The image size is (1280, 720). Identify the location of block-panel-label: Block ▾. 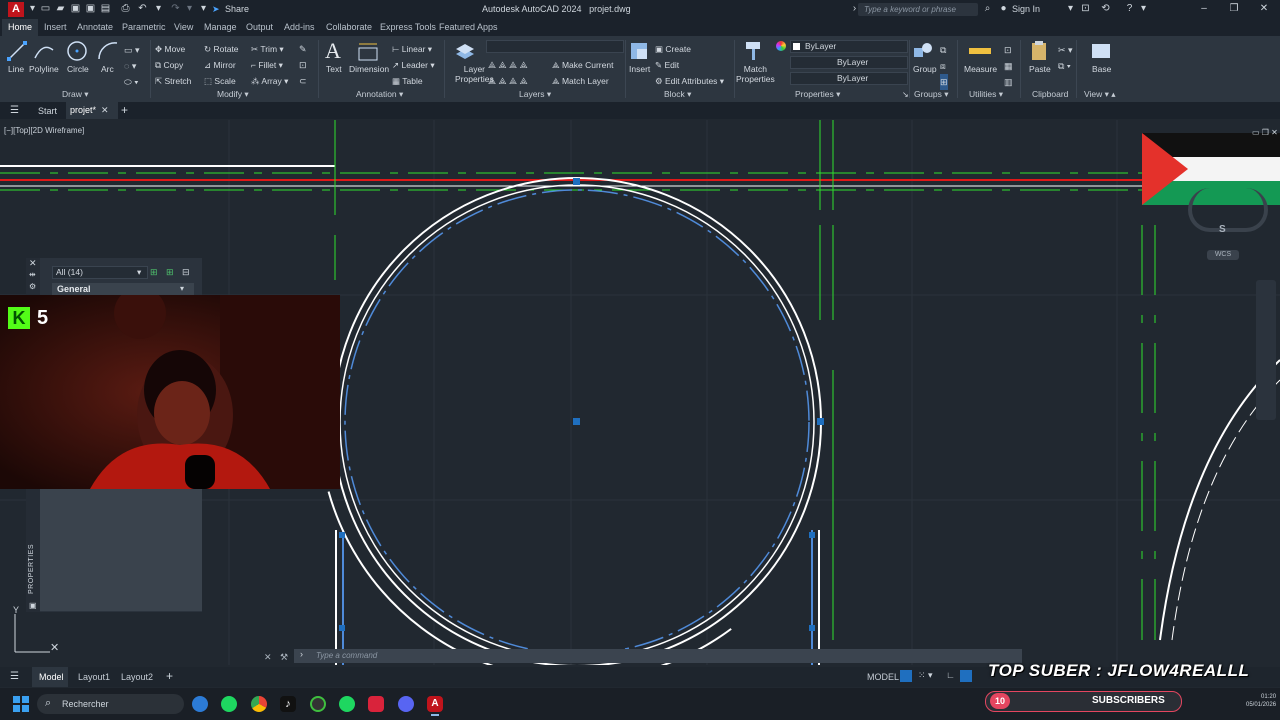
(677, 94).